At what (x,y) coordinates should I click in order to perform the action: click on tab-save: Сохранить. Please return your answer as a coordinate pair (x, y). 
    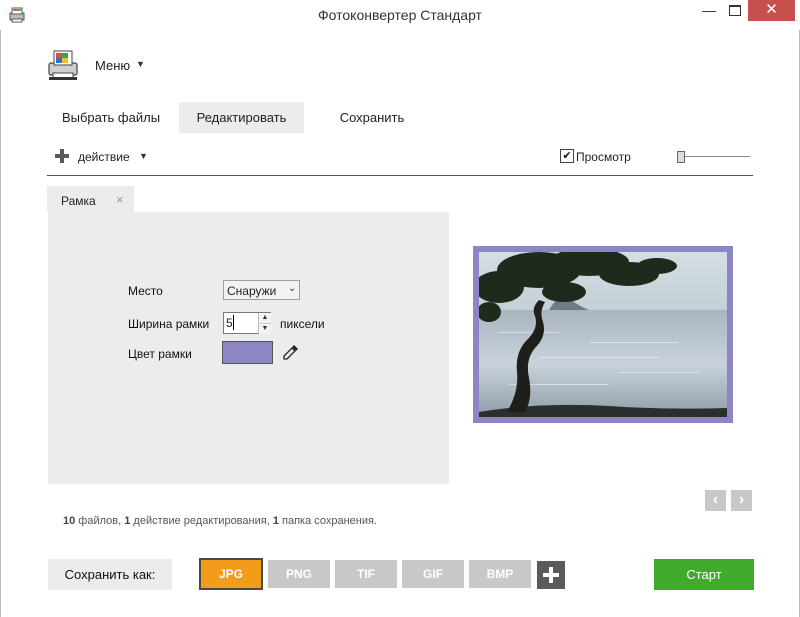
    Looking at the image, I should click on (372, 117).